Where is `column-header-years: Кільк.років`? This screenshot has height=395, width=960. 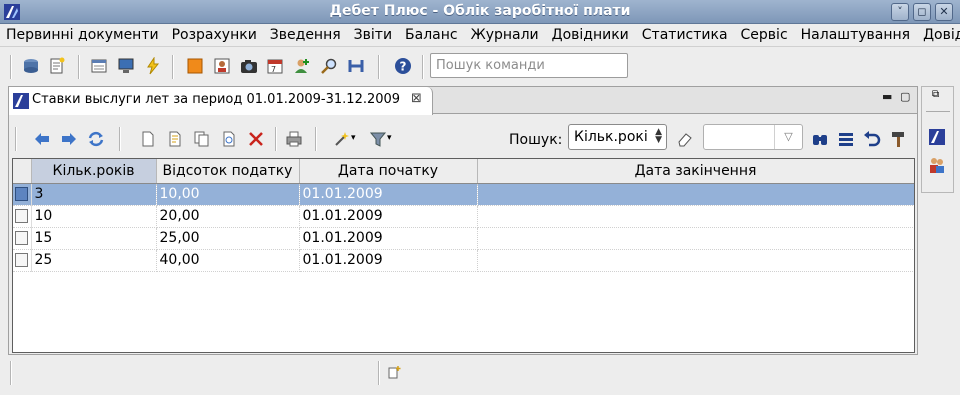 column-header-years: Кільк.років is located at coordinates (94, 171).